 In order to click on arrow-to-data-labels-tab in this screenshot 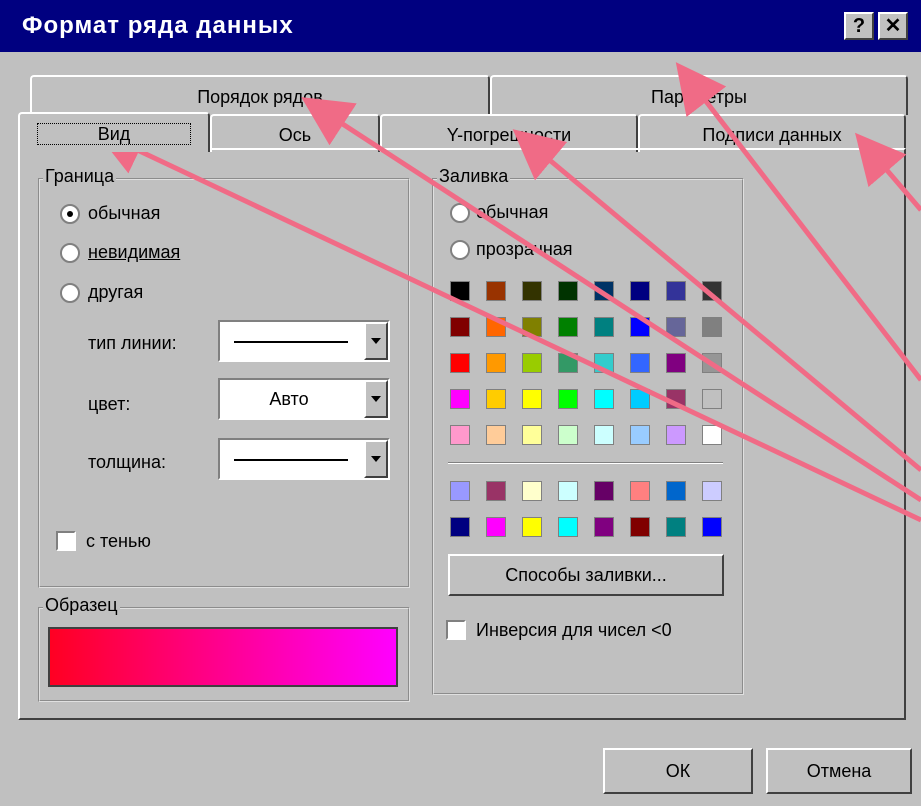, I will do `click(888, 172)`.